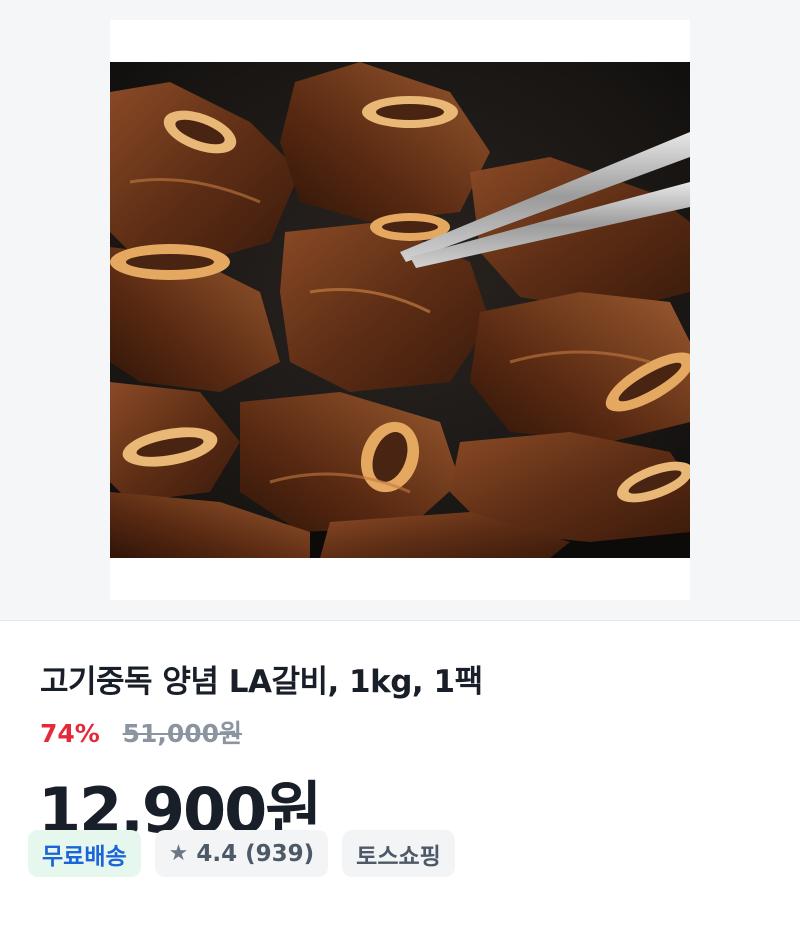  I want to click on star-icon: ★, so click(178, 853).